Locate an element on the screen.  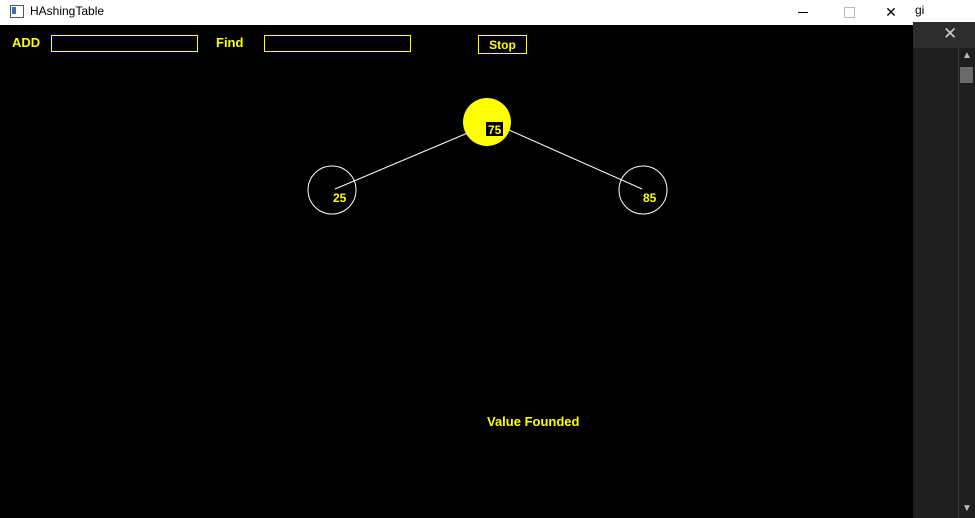
edge-root-left is located at coordinates (402, 160).